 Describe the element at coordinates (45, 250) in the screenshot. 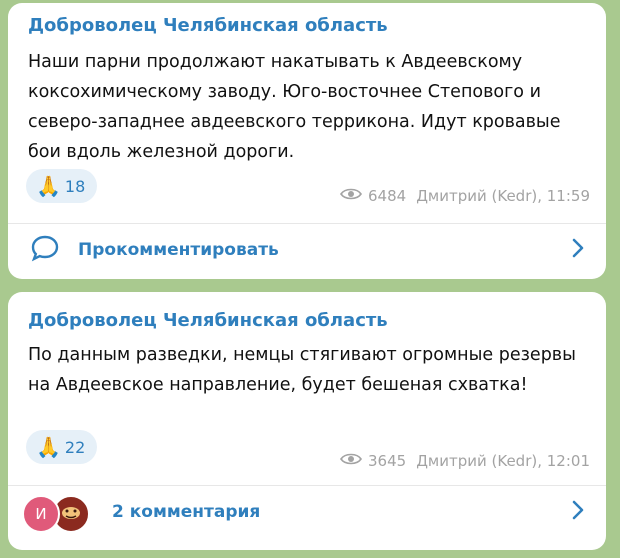

I see `comment-bubble-icon` at that location.